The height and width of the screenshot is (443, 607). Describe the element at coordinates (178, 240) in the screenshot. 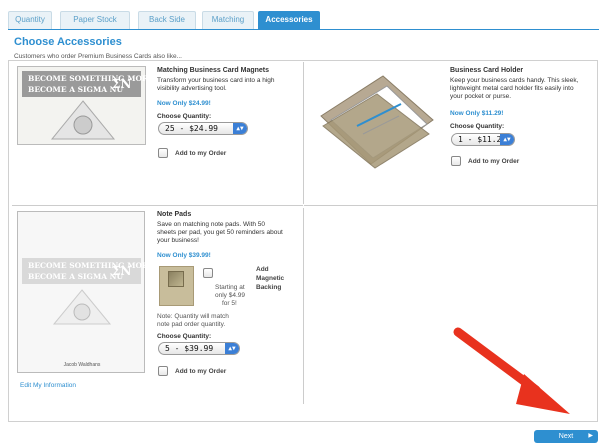

I see `notepads-description-3: your business!` at that location.